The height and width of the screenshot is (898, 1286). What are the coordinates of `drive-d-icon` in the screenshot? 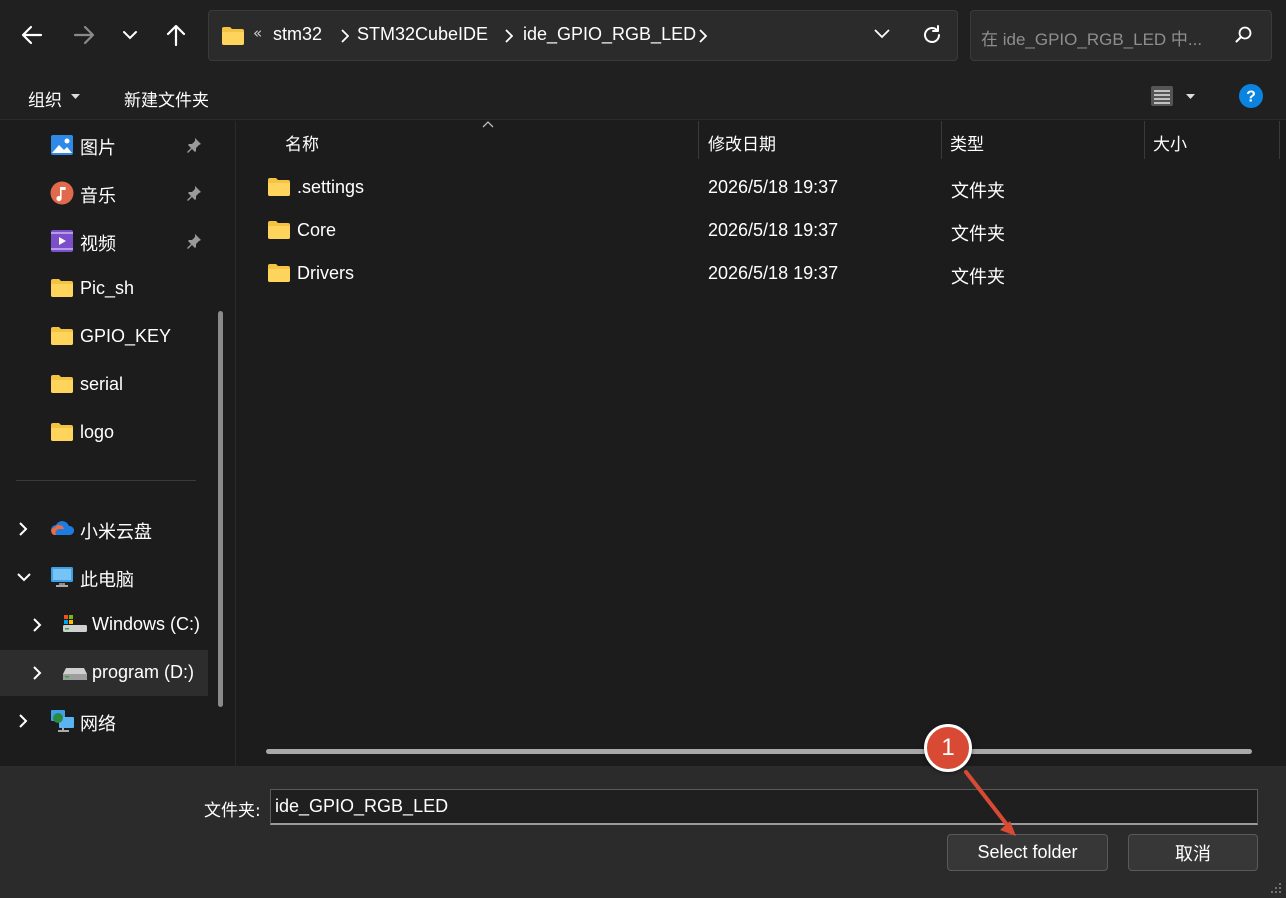 It's located at (75, 674).